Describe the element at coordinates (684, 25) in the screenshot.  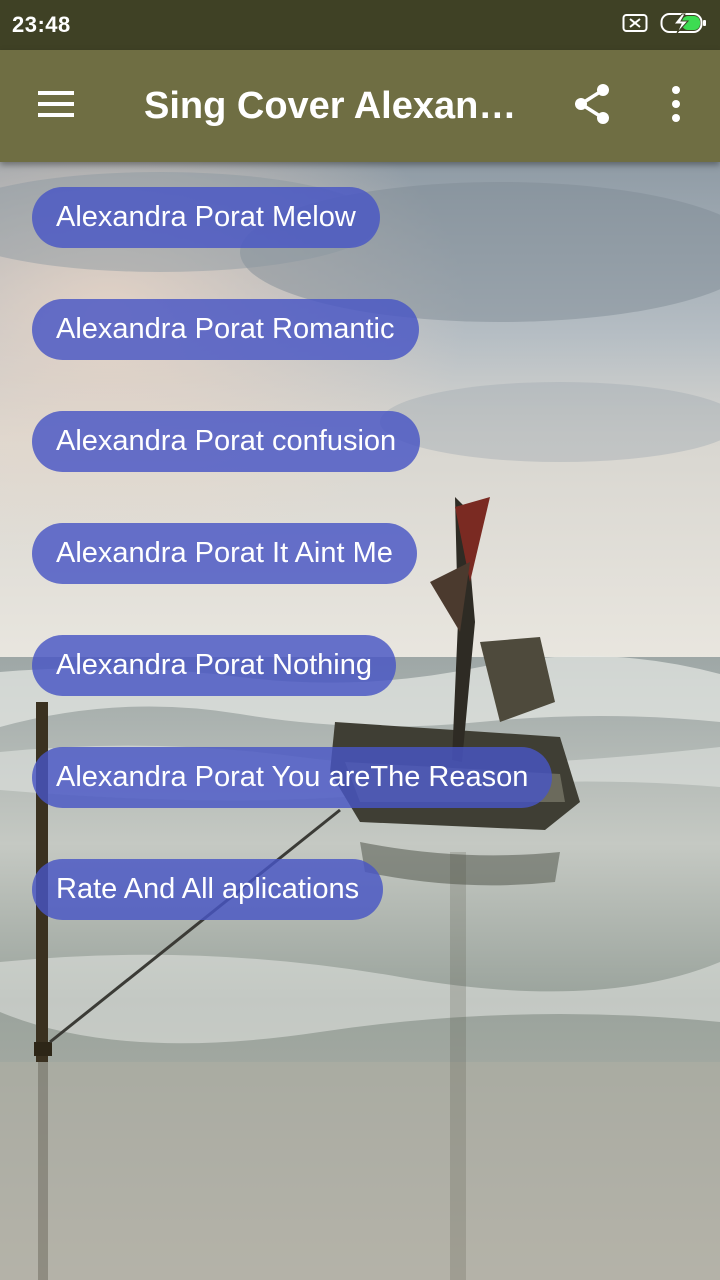
I see `battery-charging-icon` at that location.